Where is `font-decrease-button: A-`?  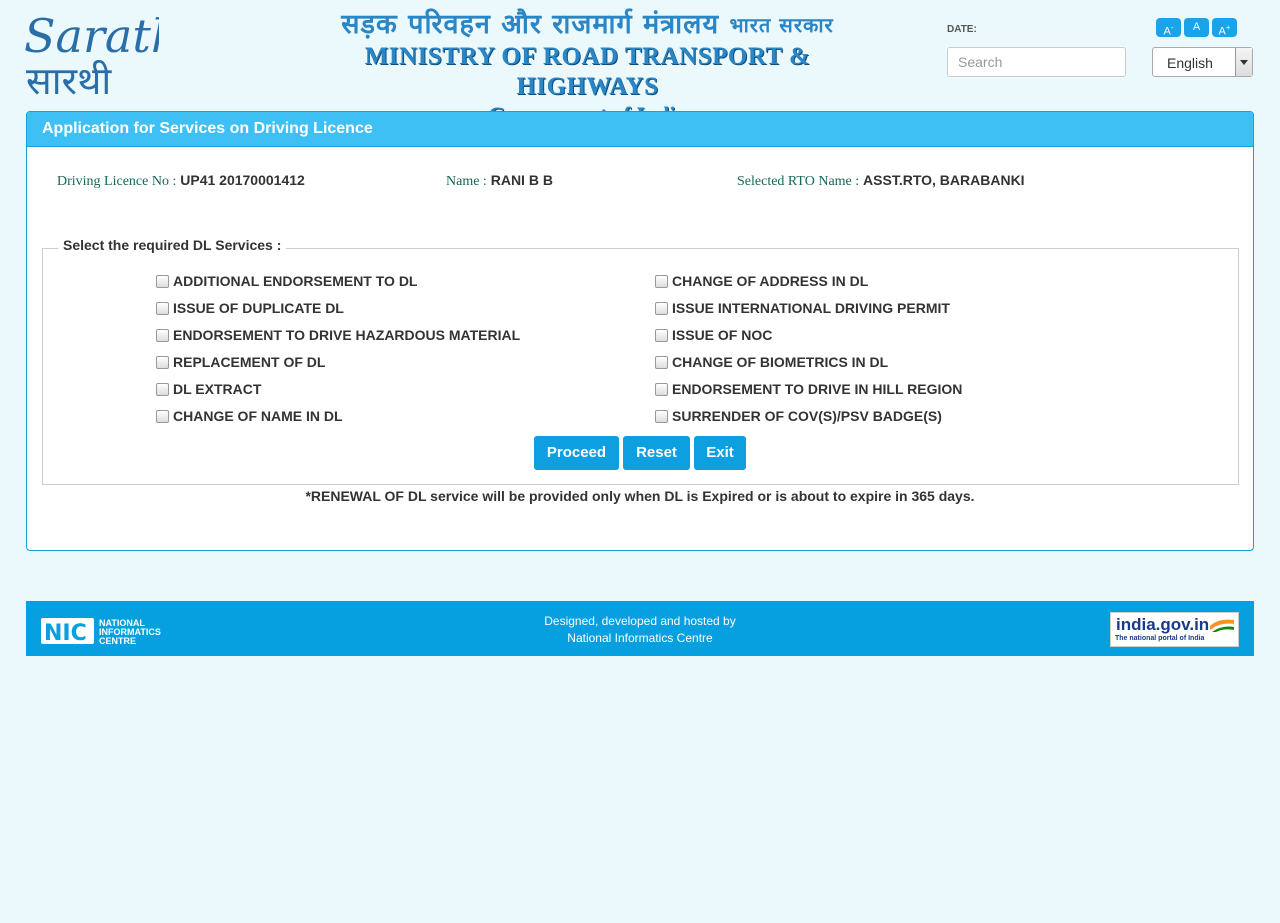
font-decrease-button: A- is located at coordinates (1168, 28).